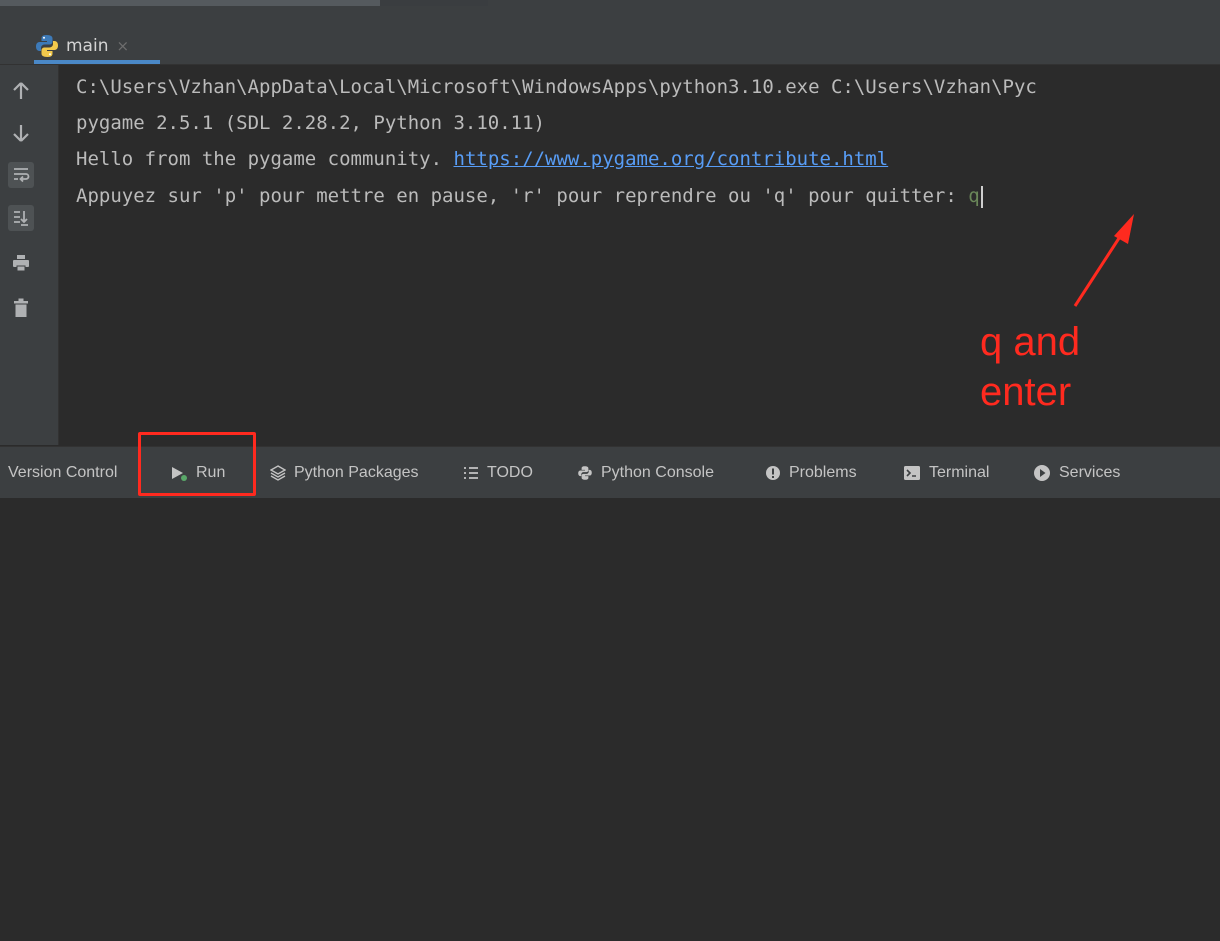 The height and width of the screenshot is (941, 1220). Describe the element at coordinates (912, 473) in the screenshot. I see `terminal-icon` at that location.